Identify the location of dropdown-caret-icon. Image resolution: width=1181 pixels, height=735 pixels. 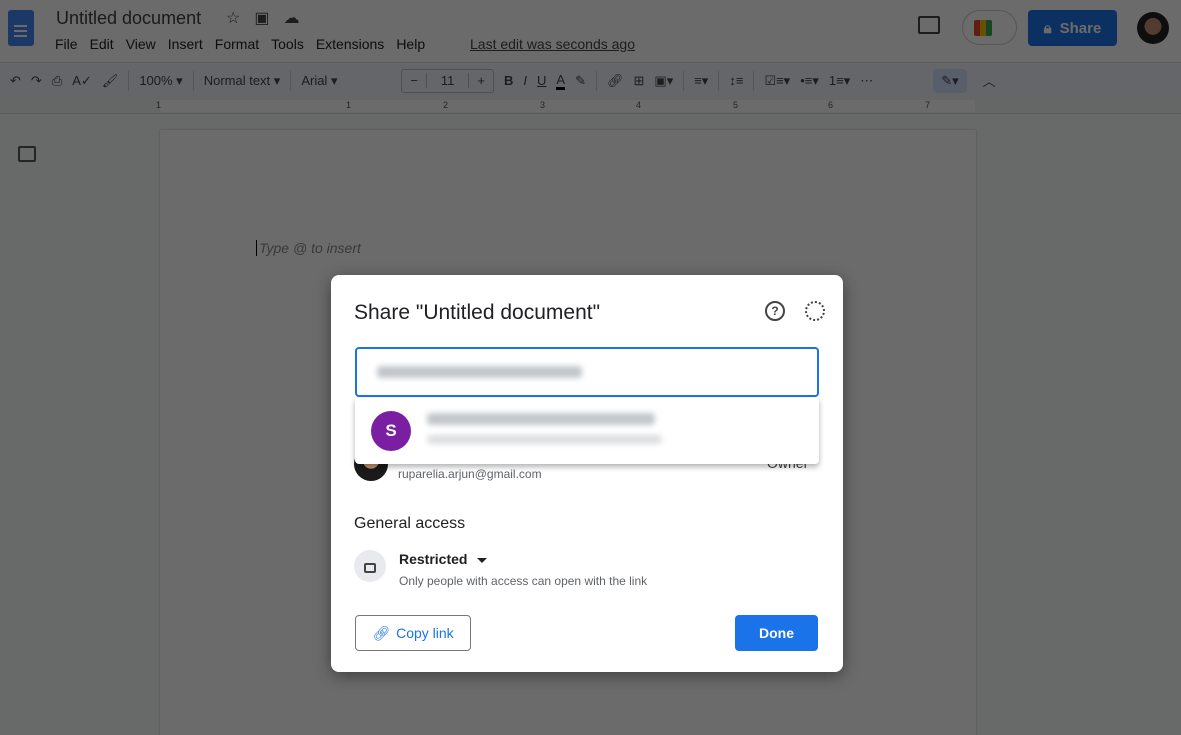
(482, 563).